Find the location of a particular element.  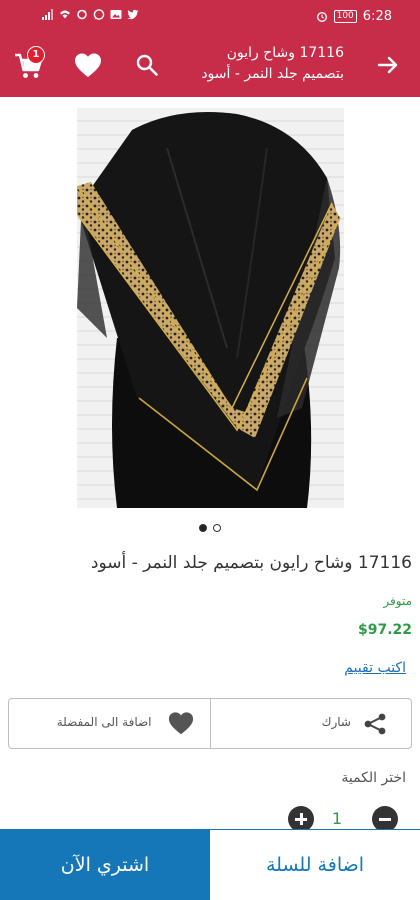

add-to-cart-button: اضافة للسلة is located at coordinates (315, 864).